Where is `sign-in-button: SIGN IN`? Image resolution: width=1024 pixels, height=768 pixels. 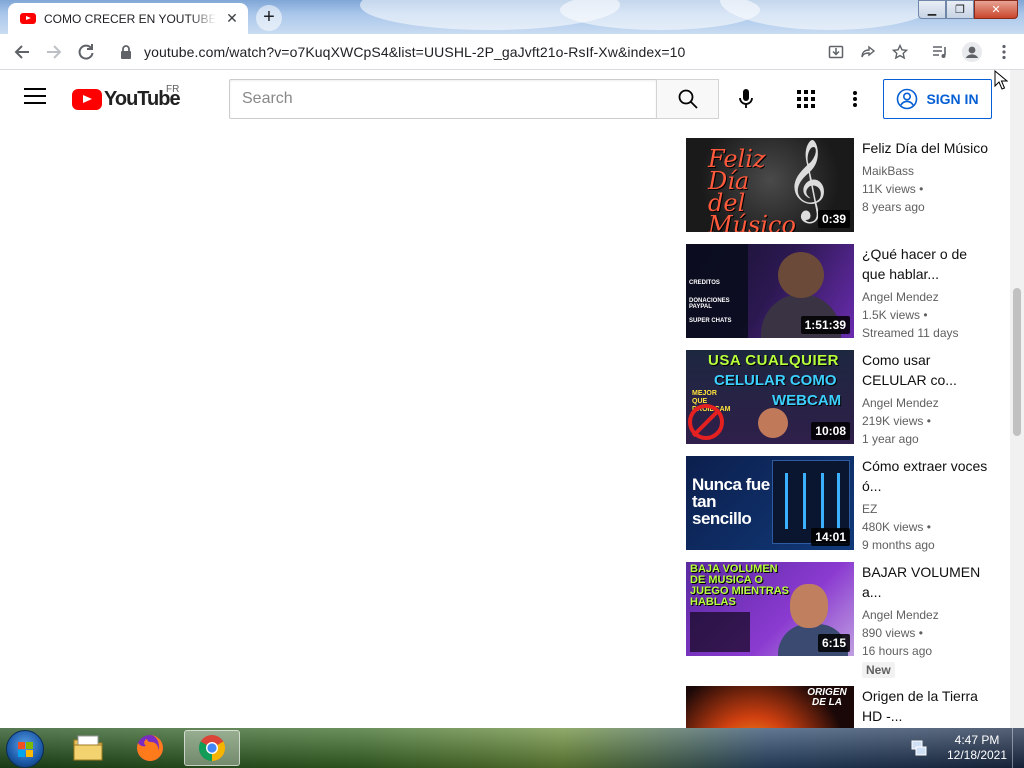
sign-in-button: SIGN IN is located at coordinates (937, 99).